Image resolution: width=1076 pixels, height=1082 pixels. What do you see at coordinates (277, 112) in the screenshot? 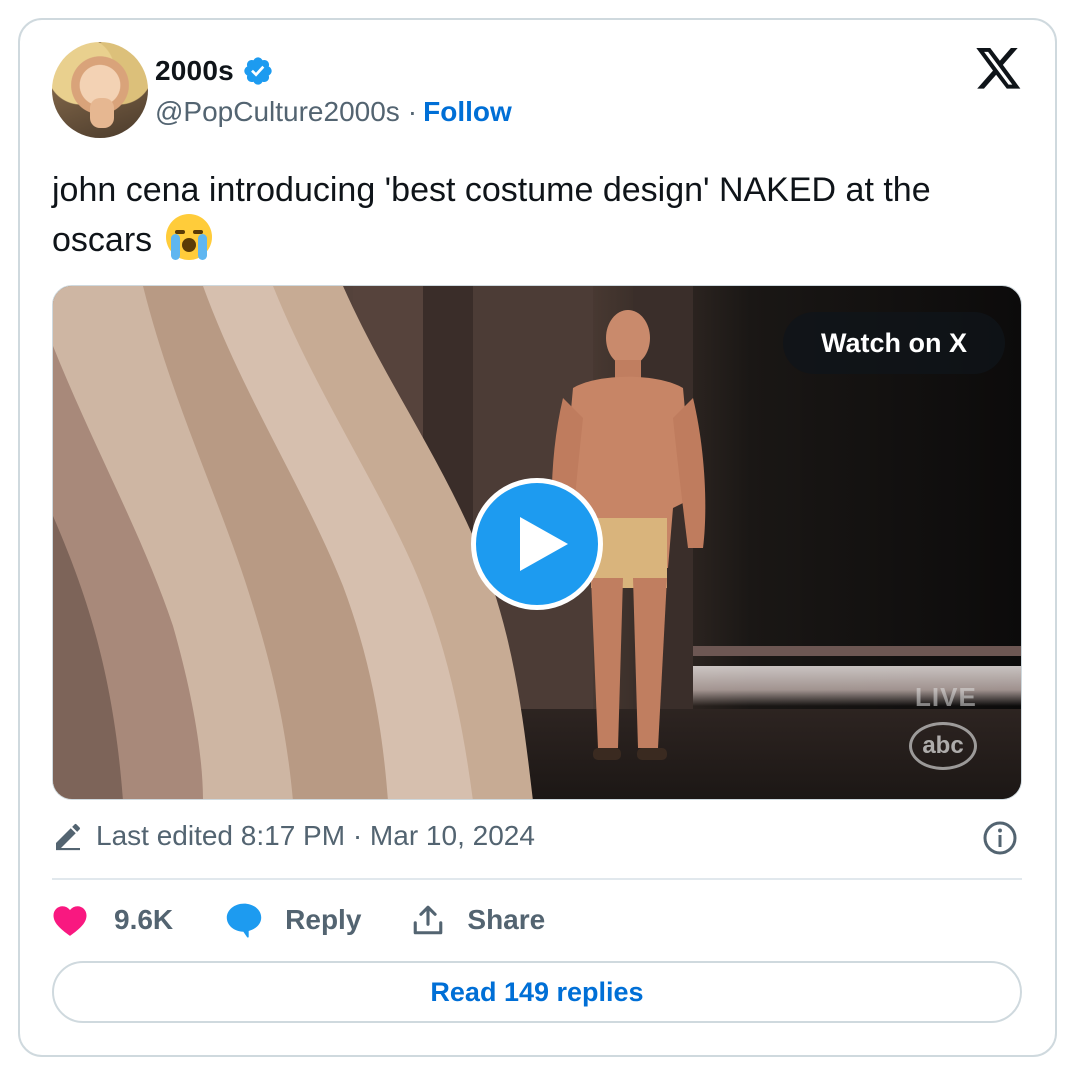
I see `author-handle: @PopCulture2000s` at bounding box center [277, 112].